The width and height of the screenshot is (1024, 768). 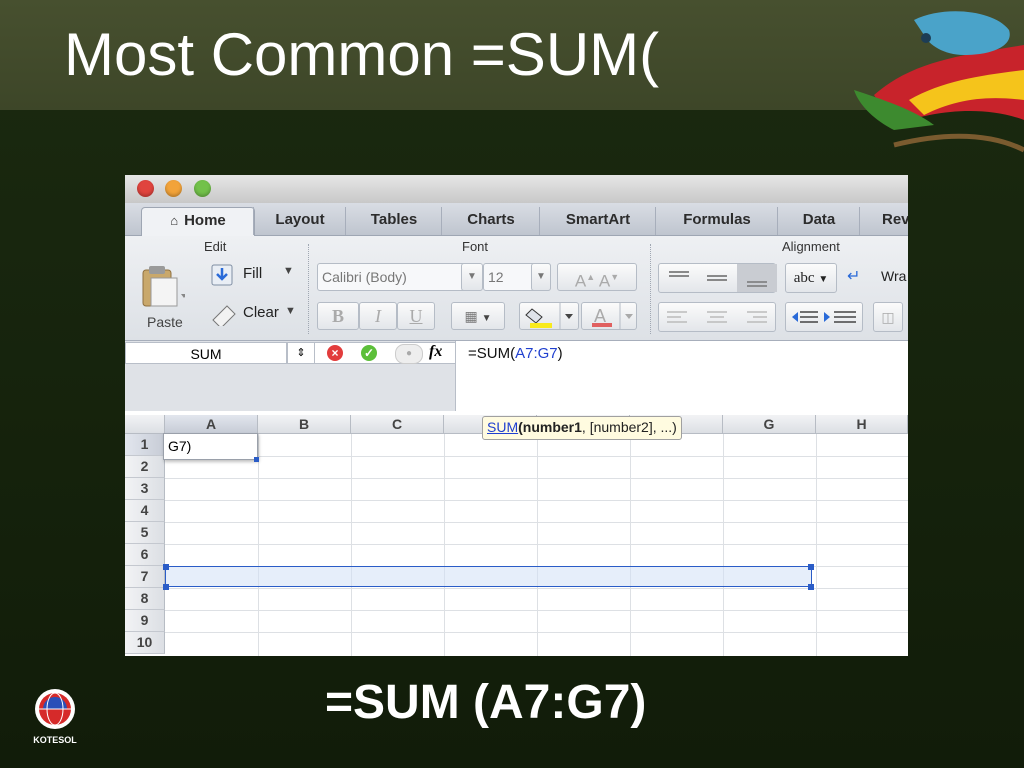 What do you see at coordinates (210, 446) in the screenshot?
I see `active-cell-editor: G7)` at bounding box center [210, 446].